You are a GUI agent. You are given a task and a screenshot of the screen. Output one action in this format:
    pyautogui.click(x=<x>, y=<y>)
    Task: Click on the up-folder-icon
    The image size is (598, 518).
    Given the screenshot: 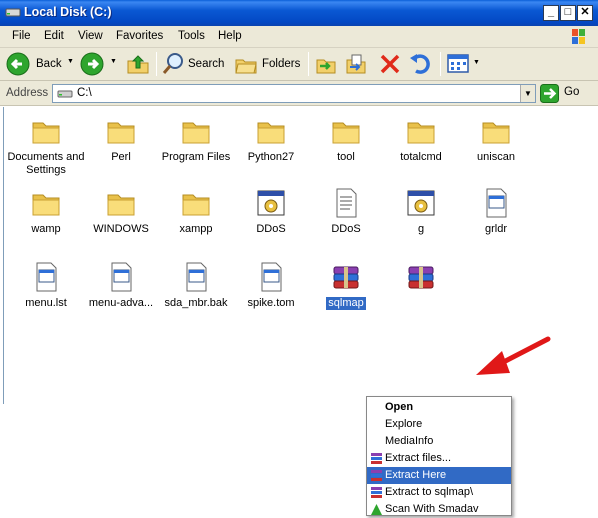 What is the action you would take?
    pyautogui.click(x=138, y=64)
    